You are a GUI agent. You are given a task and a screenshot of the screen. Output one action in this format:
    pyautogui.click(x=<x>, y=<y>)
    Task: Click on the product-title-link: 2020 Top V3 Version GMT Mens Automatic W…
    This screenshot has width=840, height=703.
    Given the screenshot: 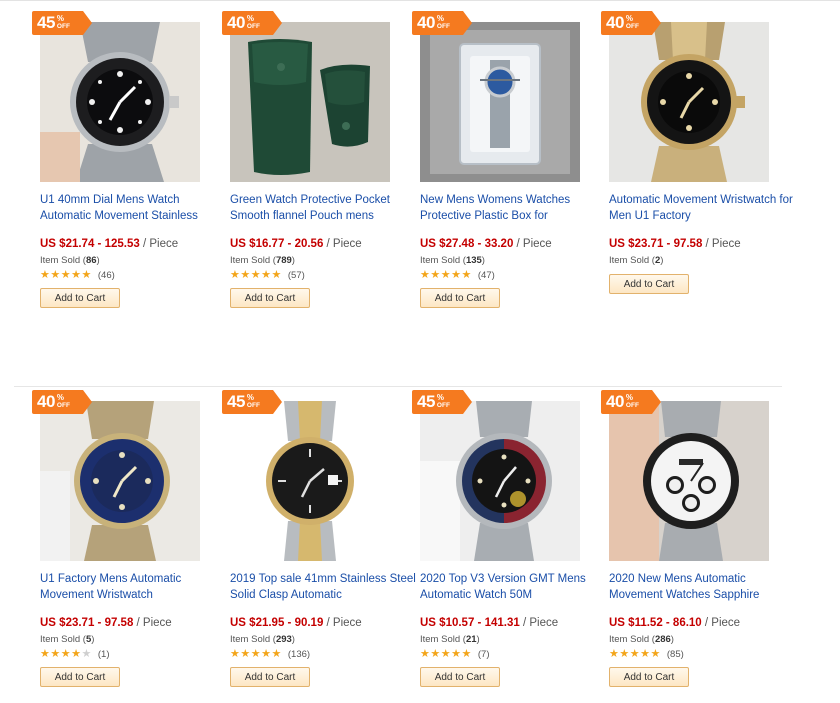 What is the action you would take?
    pyautogui.click(x=515, y=588)
    